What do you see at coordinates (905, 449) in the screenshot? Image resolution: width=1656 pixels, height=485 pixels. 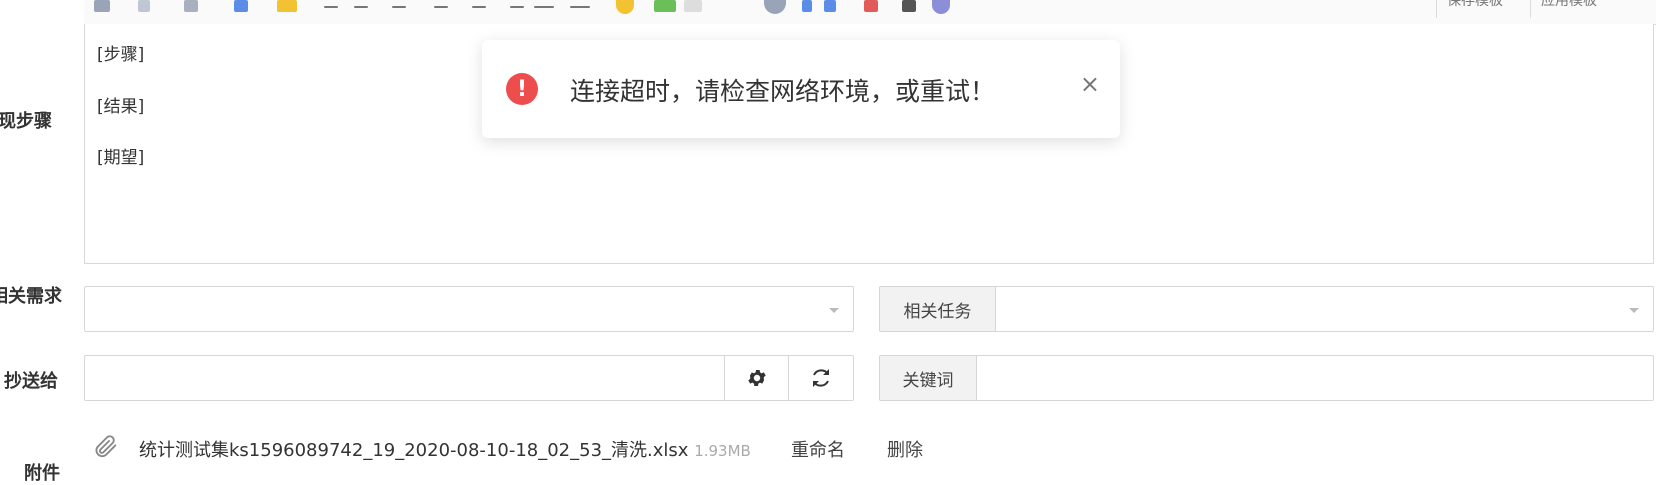 I see `delete-link: 删除` at bounding box center [905, 449].